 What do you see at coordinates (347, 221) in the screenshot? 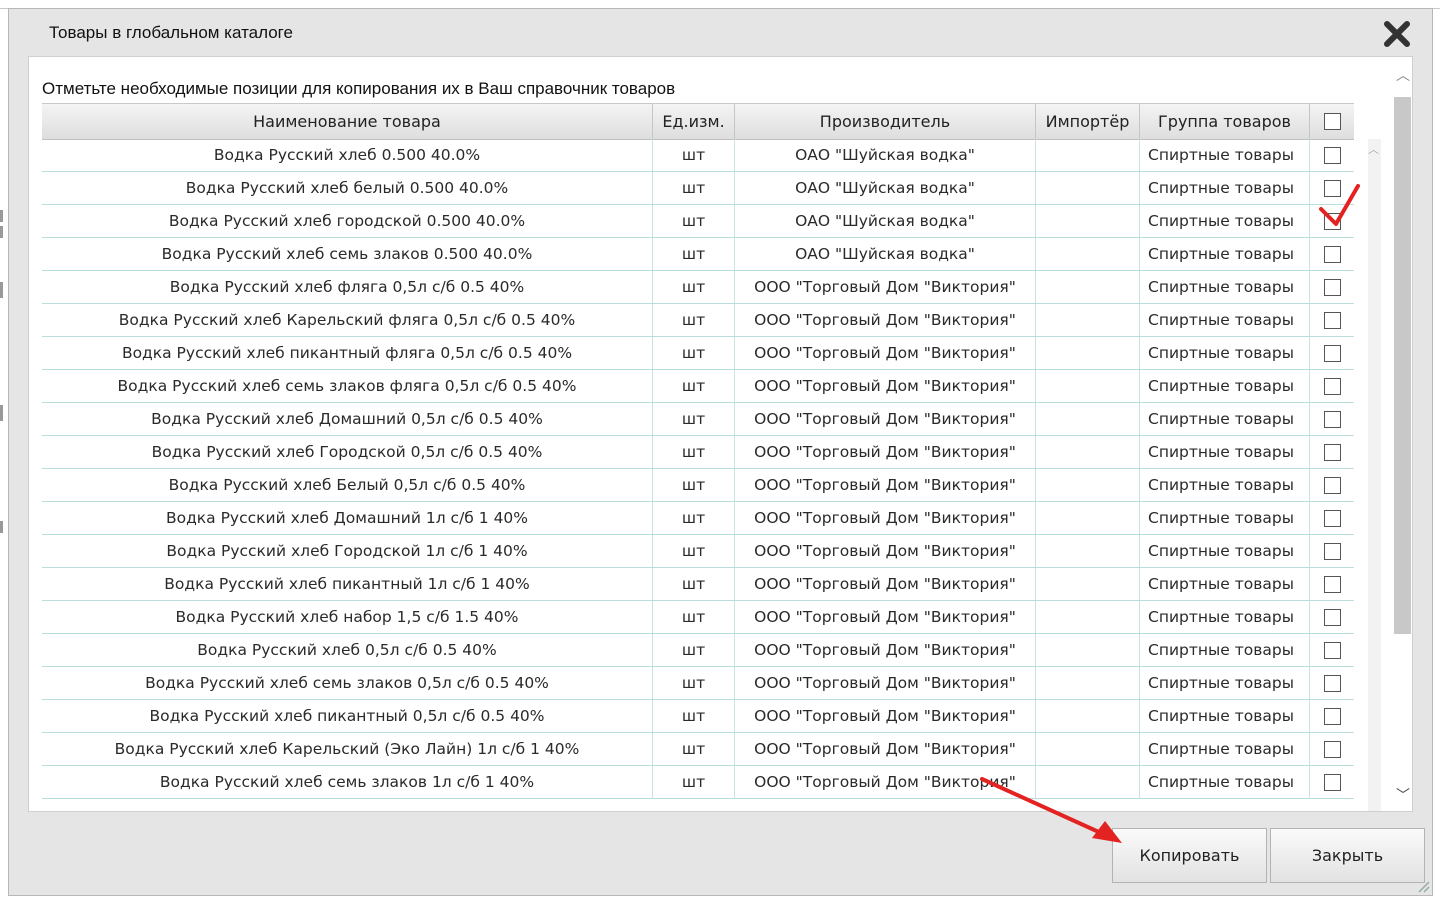
I see `cell-name: Водка Русский хлеб городской 0.500 40.0%` at bounding box center [347, 221].